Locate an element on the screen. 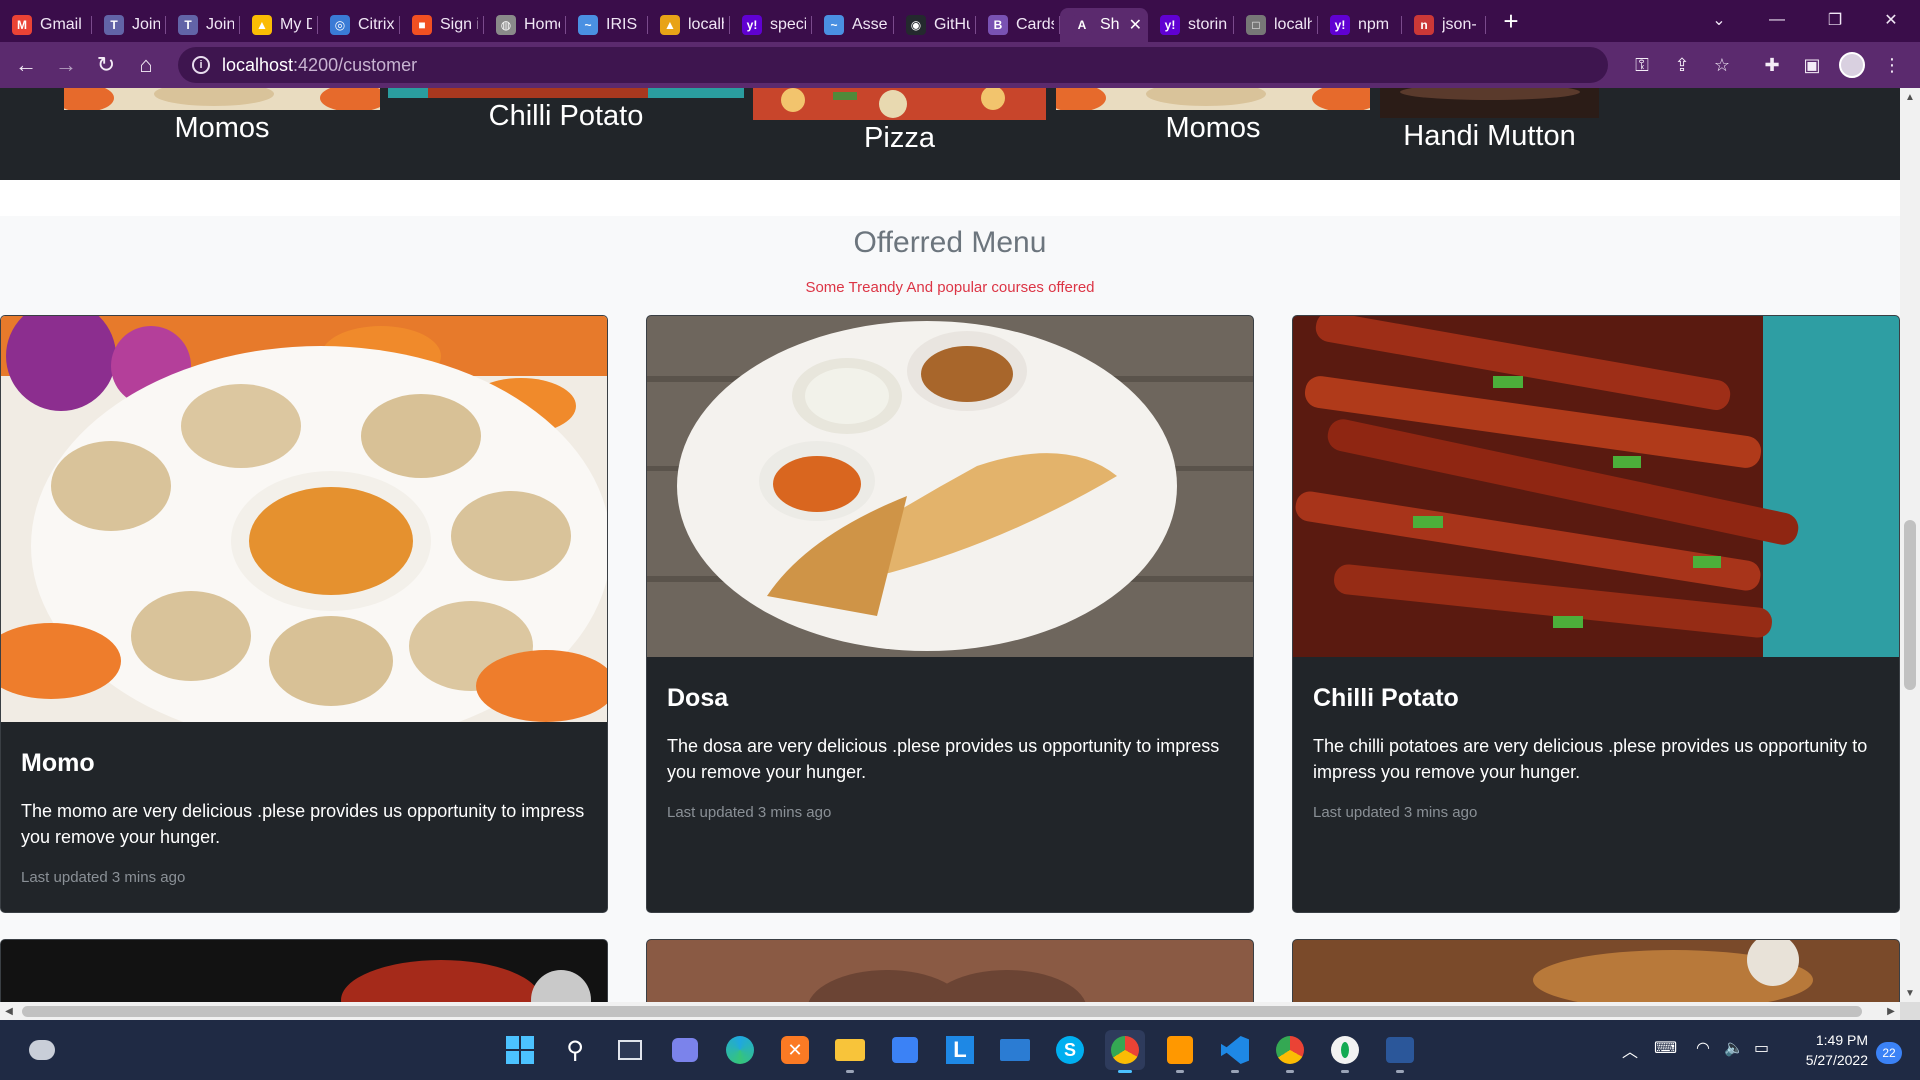  pizza-thumbnail is located at coordinates (899, 104).